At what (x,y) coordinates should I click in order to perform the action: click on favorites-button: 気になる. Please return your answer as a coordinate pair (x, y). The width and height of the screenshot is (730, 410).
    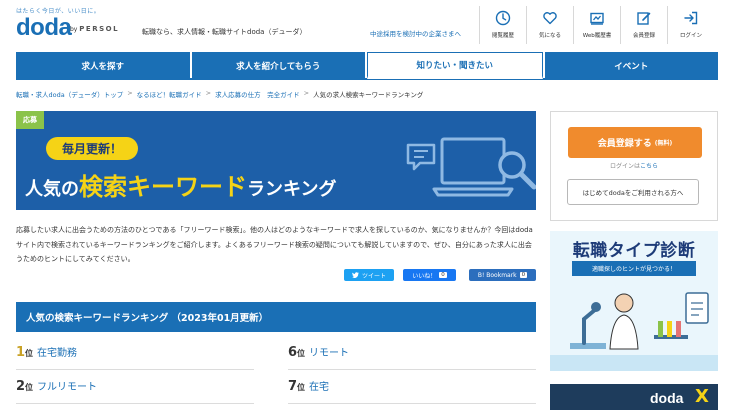
    Looking at the image, I should click on (549, 25).